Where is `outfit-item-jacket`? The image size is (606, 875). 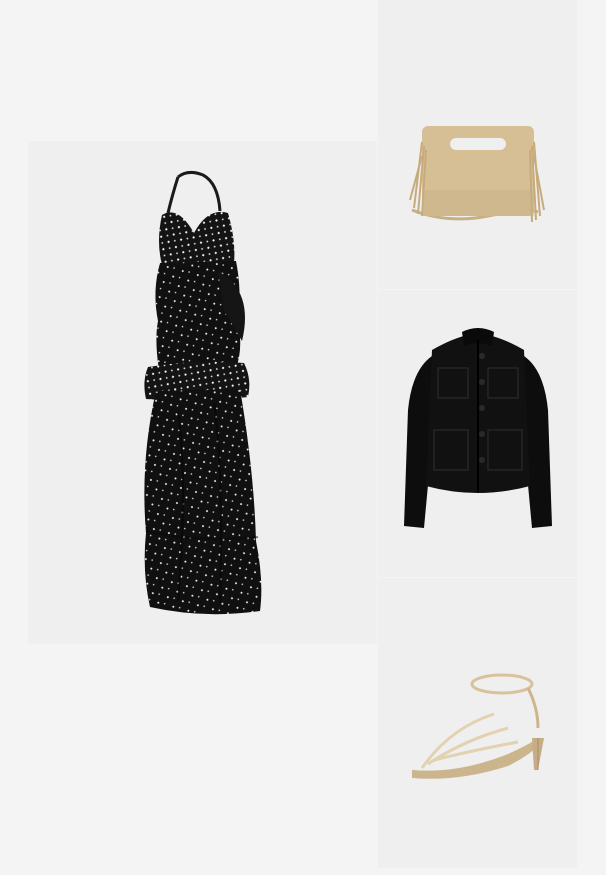
outfit-item-jacket is located at coordinates (477, 433).